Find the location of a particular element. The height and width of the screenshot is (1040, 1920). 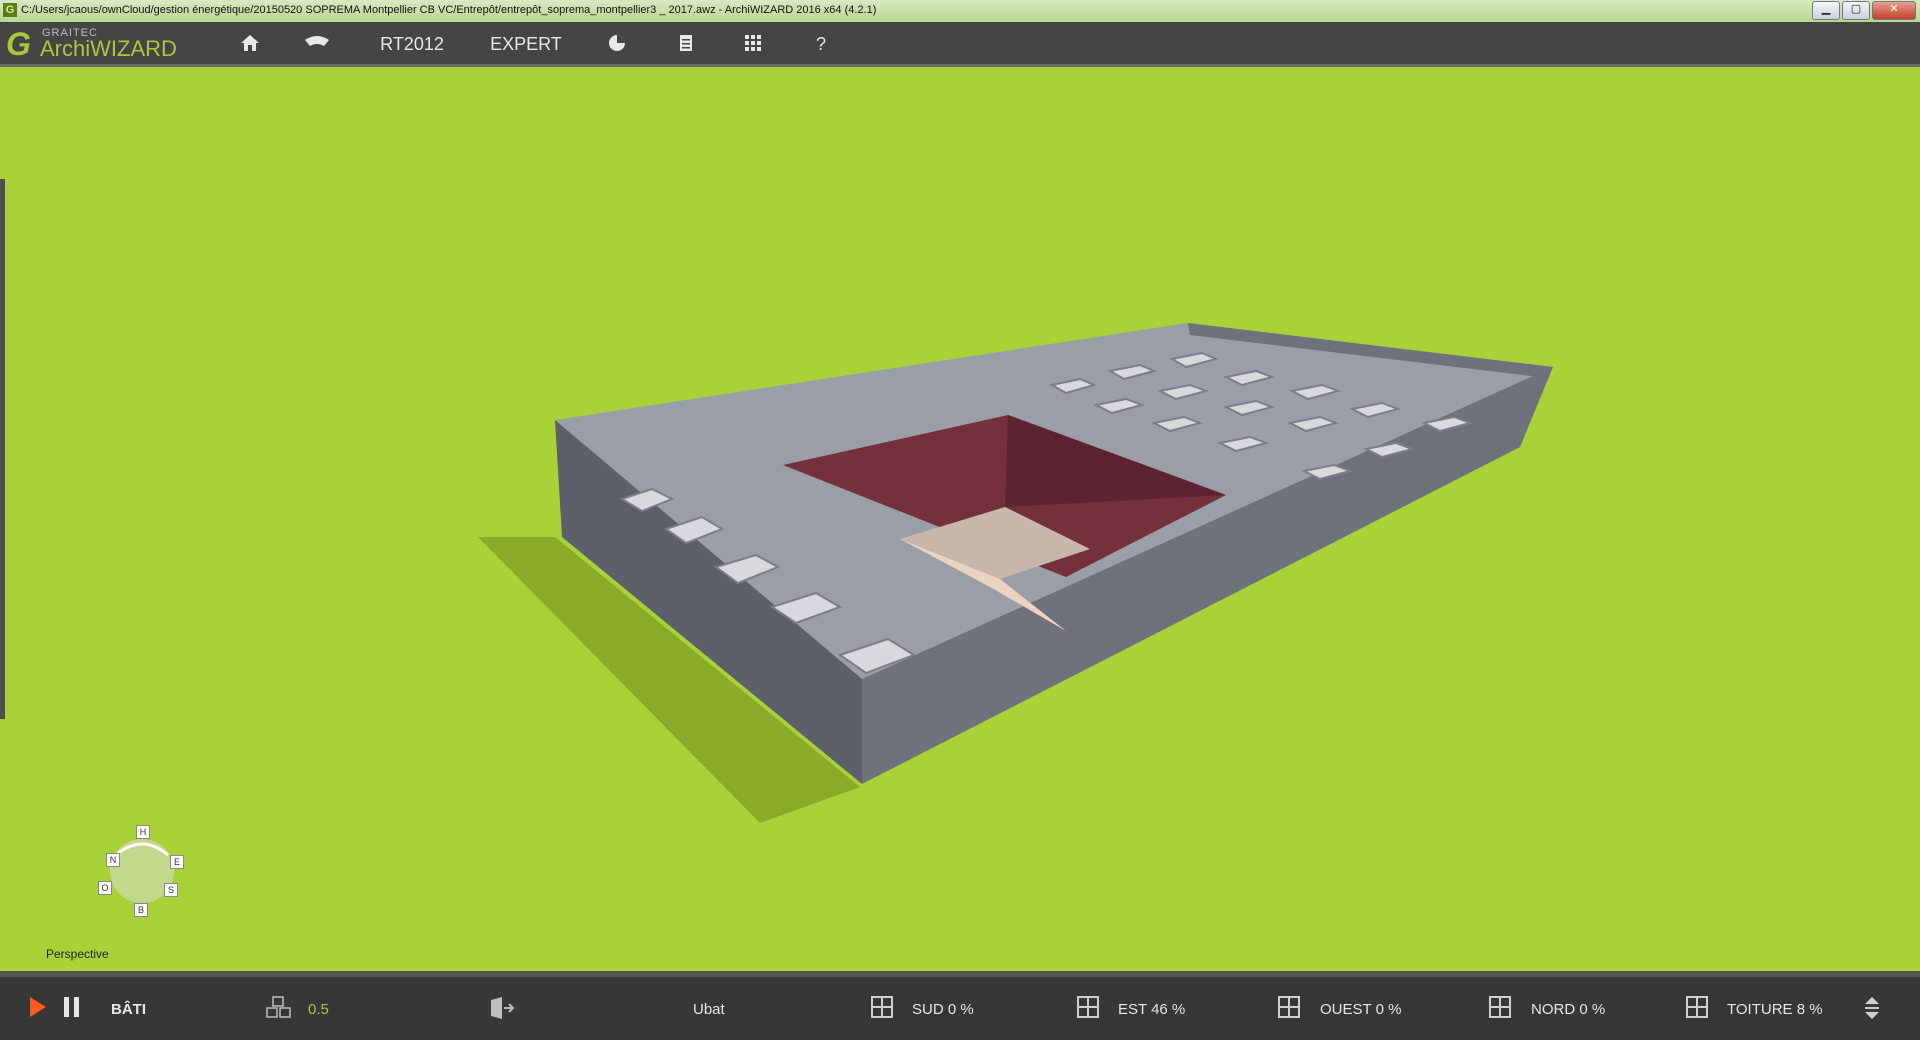

orientation-est: EST 46 % is located at coordinates (1151, 1009).